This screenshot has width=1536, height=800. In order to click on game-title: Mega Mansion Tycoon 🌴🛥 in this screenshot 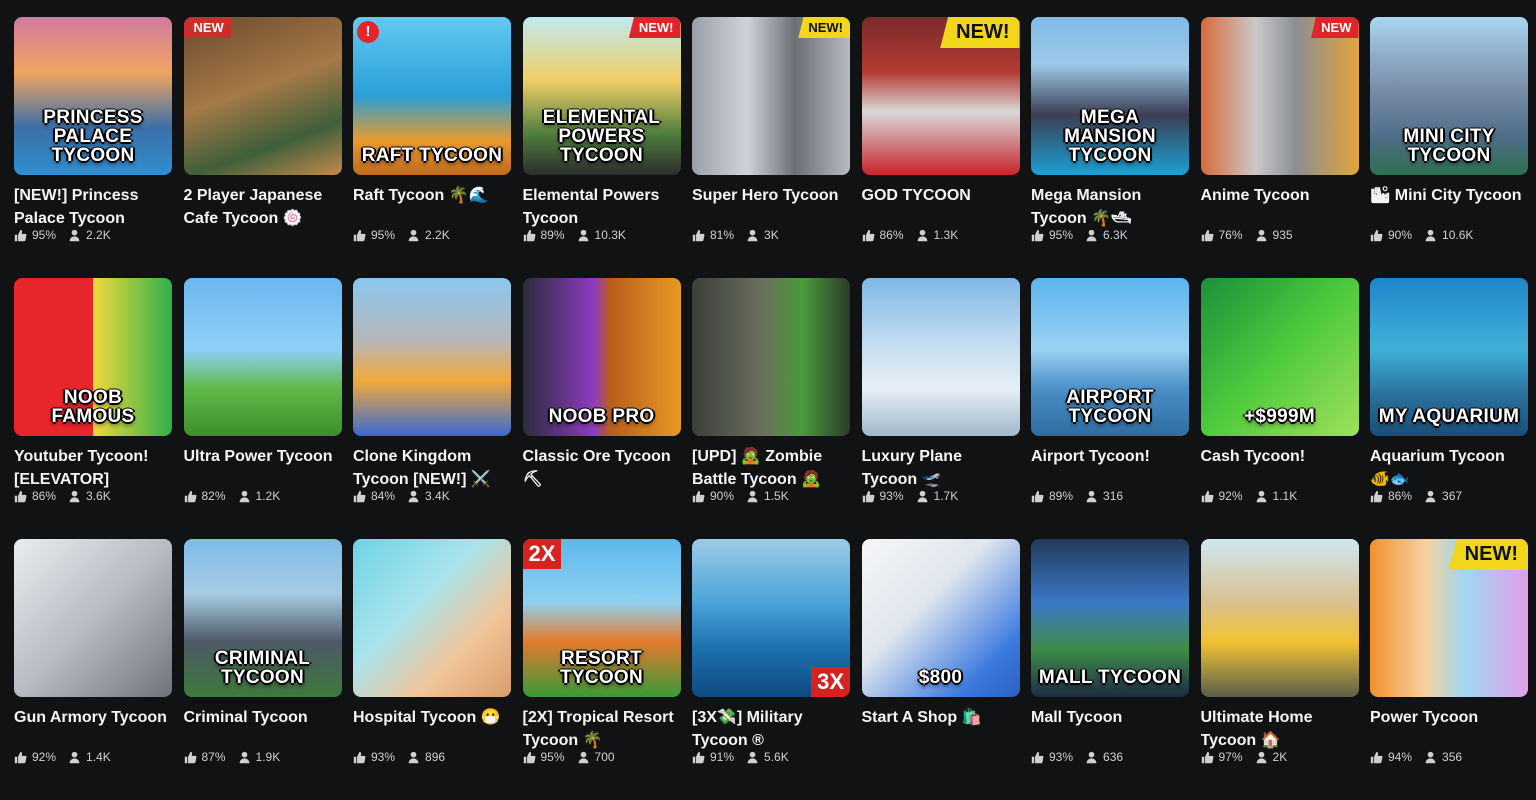, I will do `click(1110, 207)`.